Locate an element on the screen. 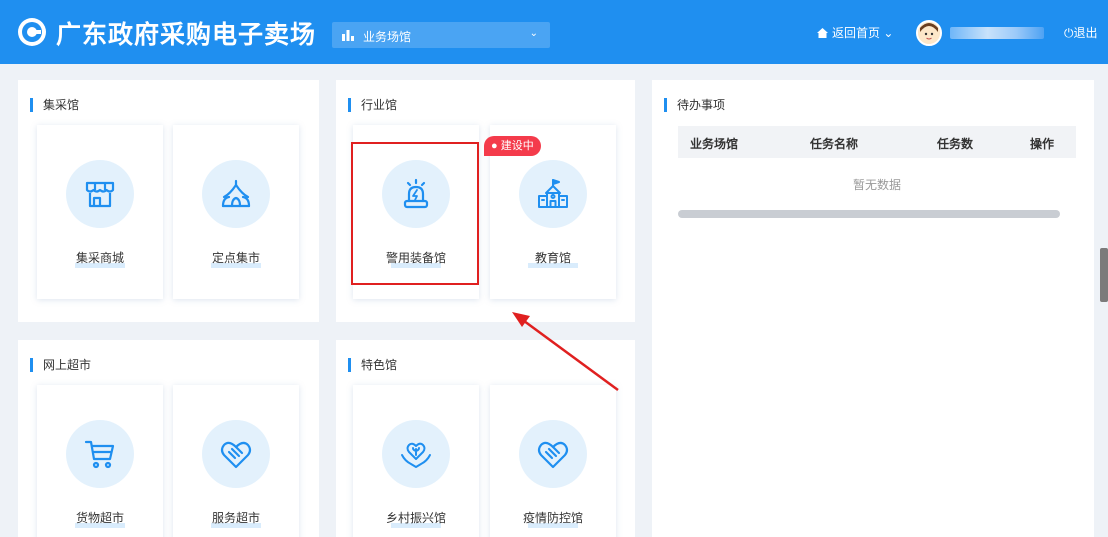 The width and height of the screenshot is (1108, 537). site-logo-icon is located at coordinates (32, 32).